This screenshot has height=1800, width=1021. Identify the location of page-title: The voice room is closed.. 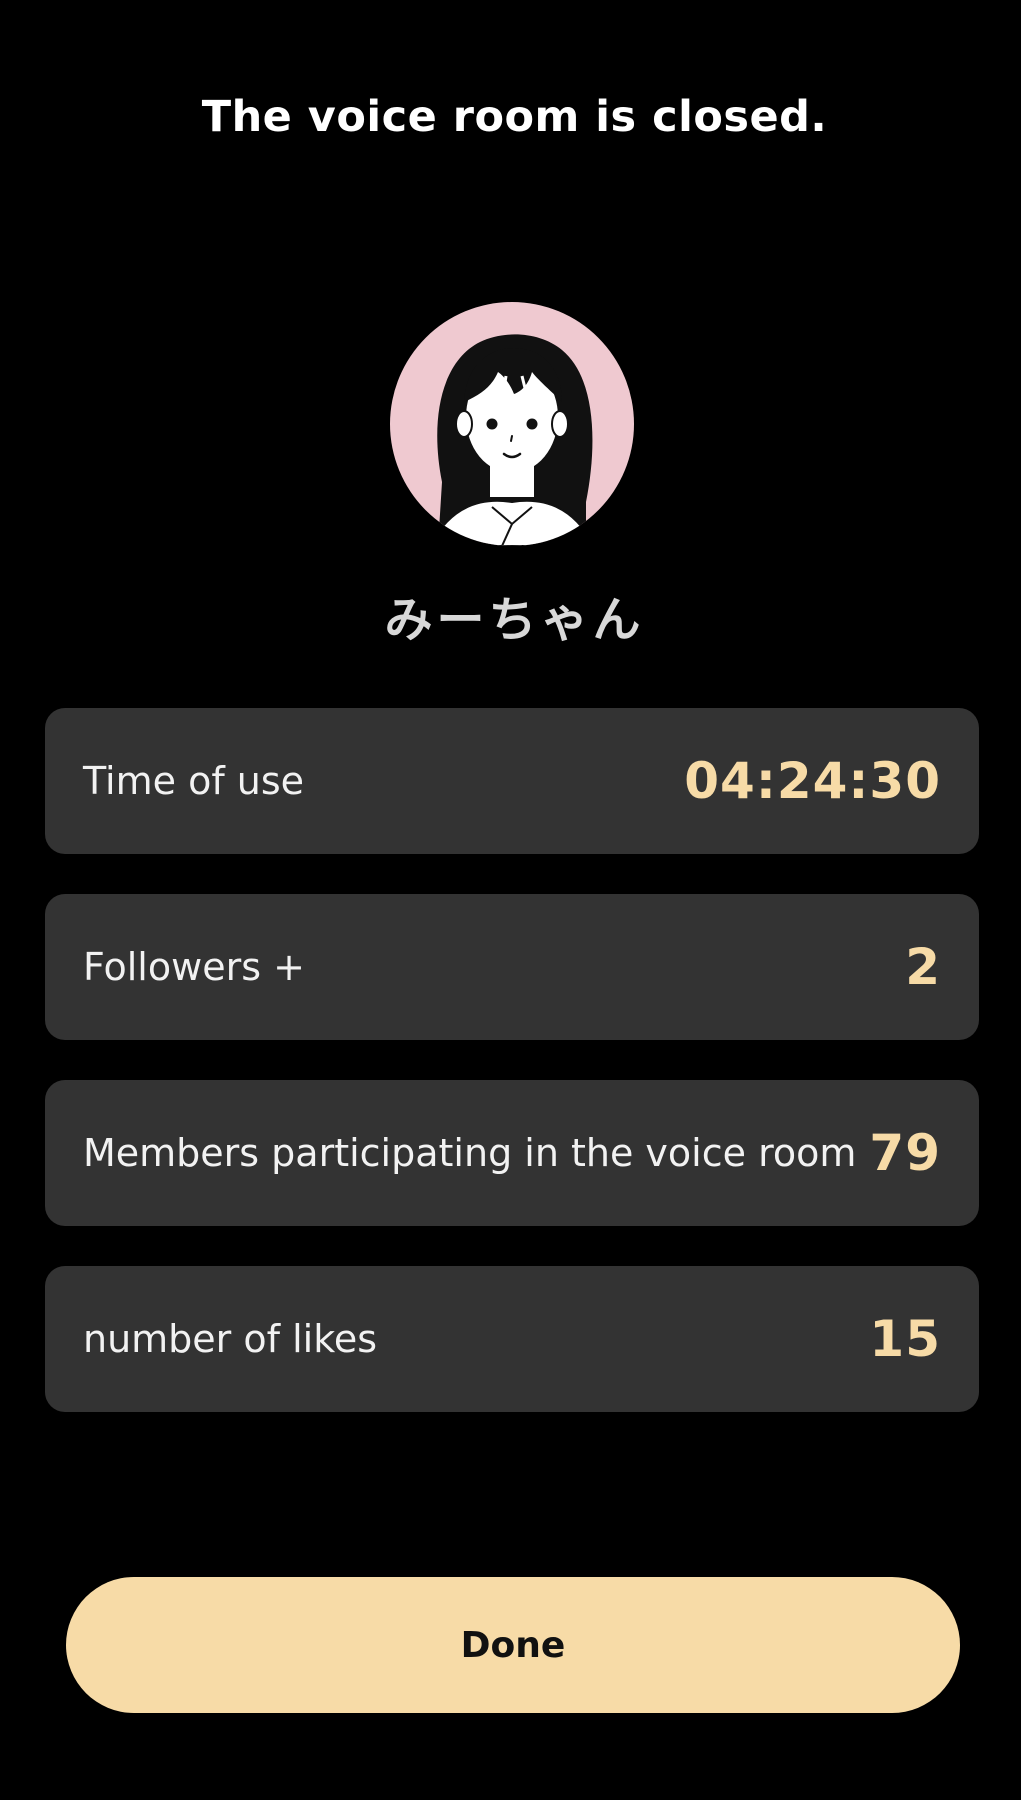
(514, 117).